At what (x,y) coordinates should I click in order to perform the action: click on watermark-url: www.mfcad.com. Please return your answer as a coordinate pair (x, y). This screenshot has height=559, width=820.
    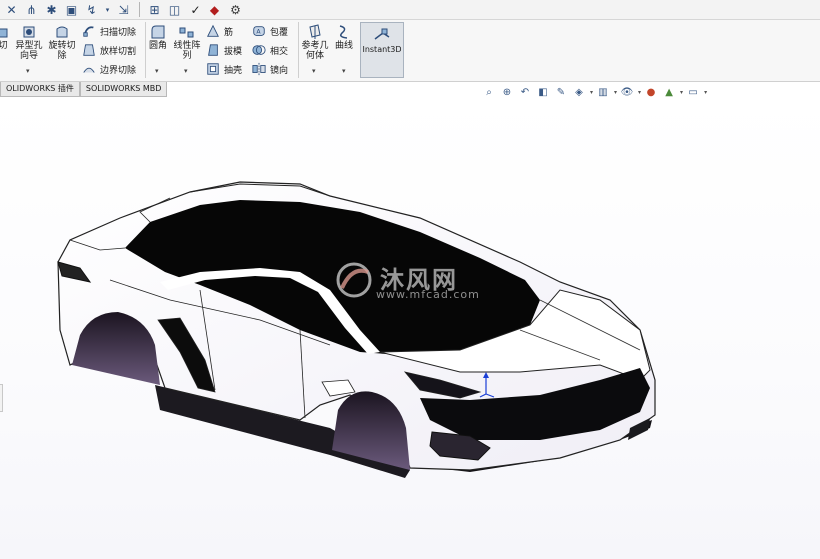
    Looking at the image, I should click on (428, 294).